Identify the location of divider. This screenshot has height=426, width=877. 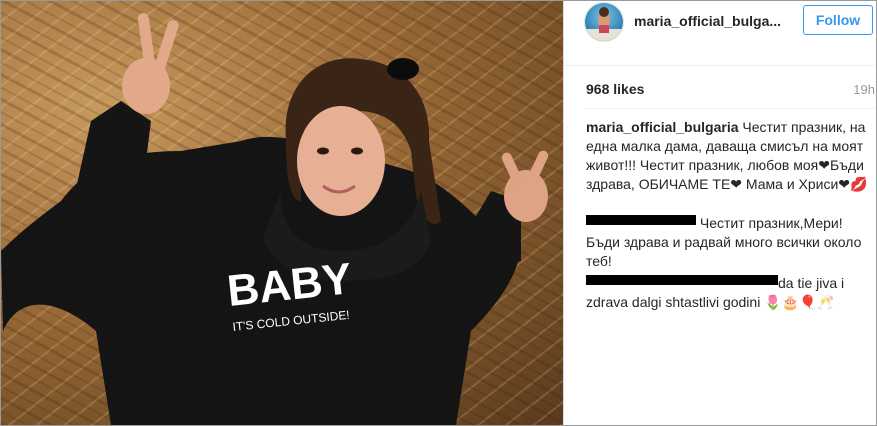
(730, 108).